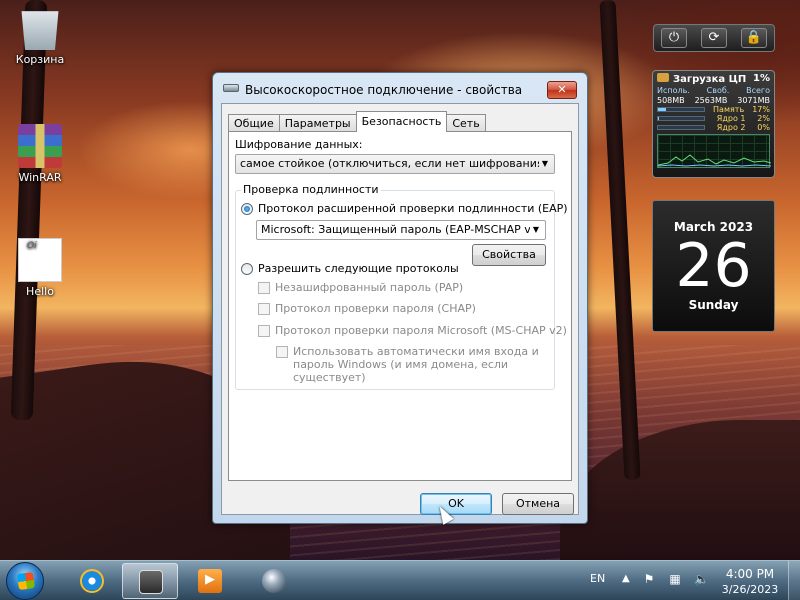  Describe the element at coordinates (299, 144) in the screenshot. I see `encryption-label: Шифрование данных:` at that location.